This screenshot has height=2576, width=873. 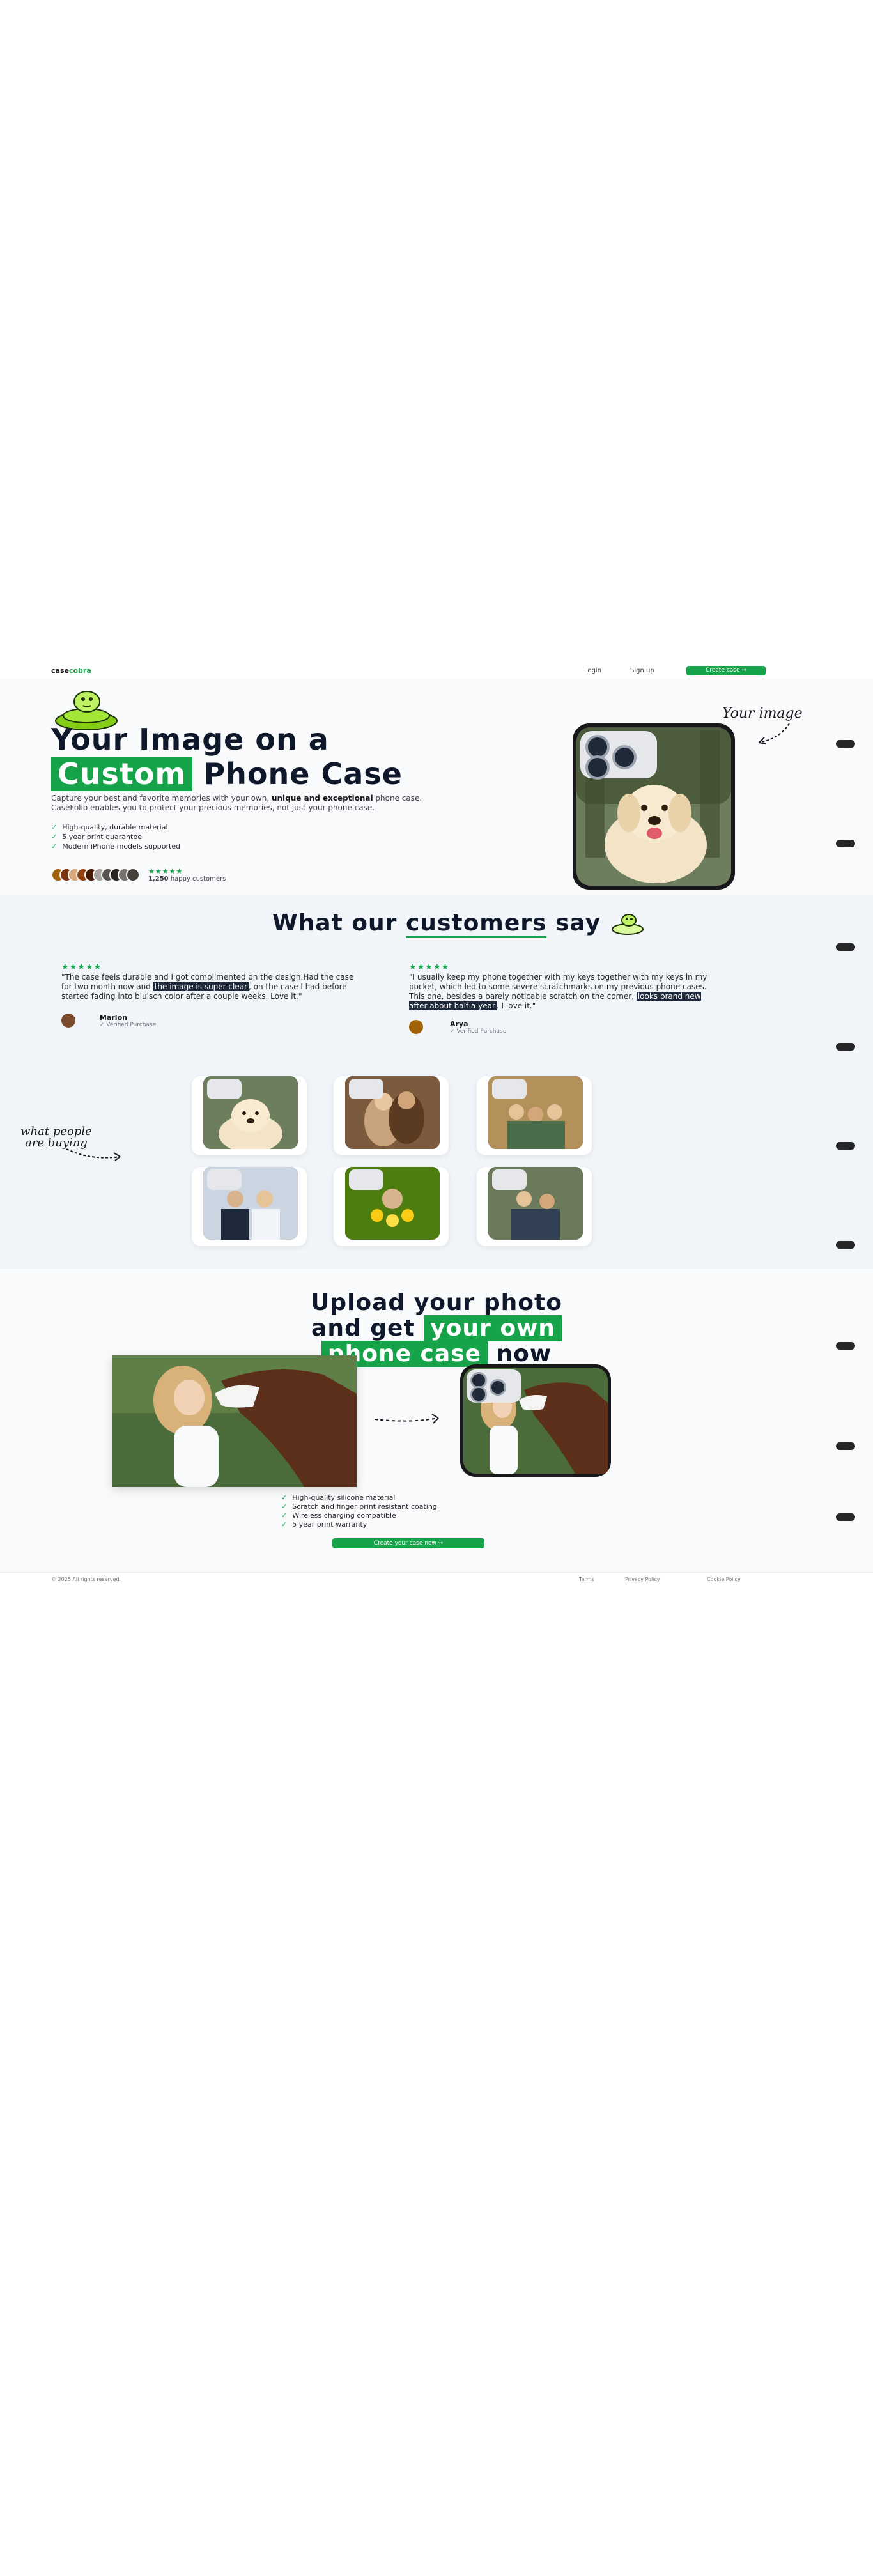 What do you see at coordinates (726, 670) in the screenshot?
I see `create-case-button: Create case →` at bounding box center [726, 670].